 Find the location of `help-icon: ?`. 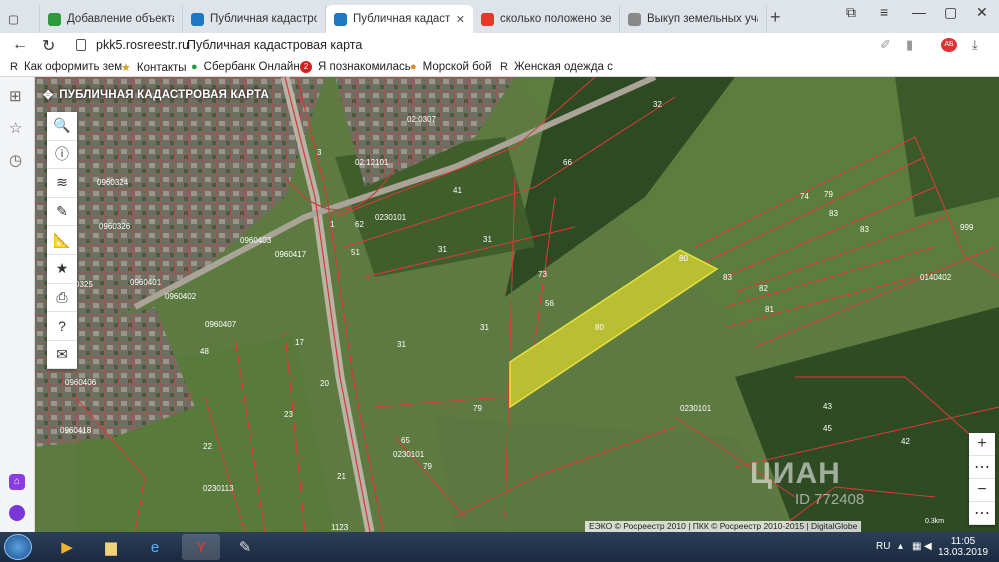

help-icon: ? is located at coordinates (62, 326).